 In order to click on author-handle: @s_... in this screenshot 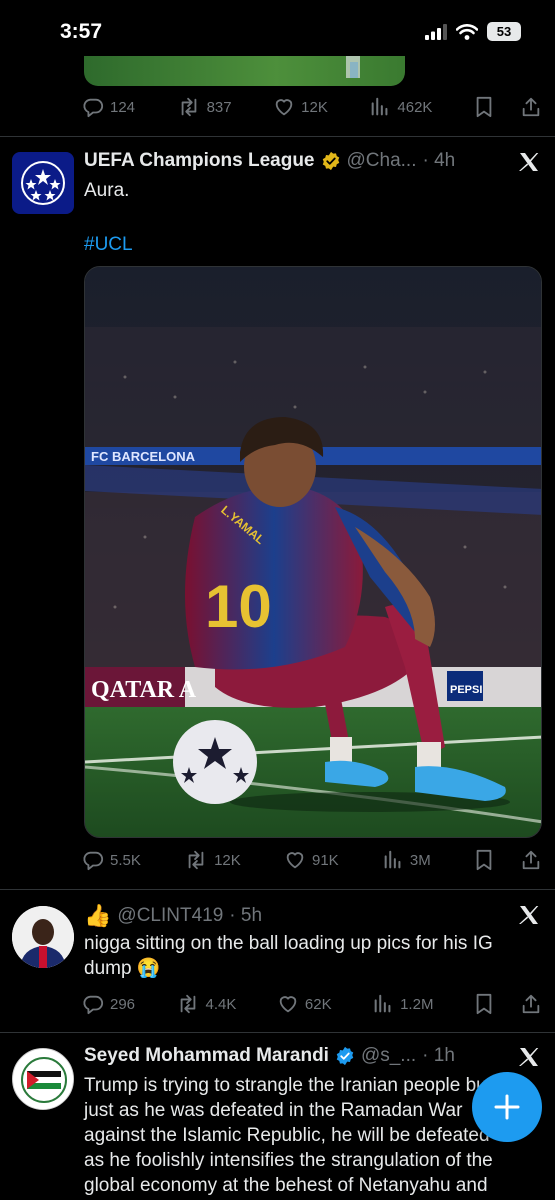, I will do `click(388, 1056)`.